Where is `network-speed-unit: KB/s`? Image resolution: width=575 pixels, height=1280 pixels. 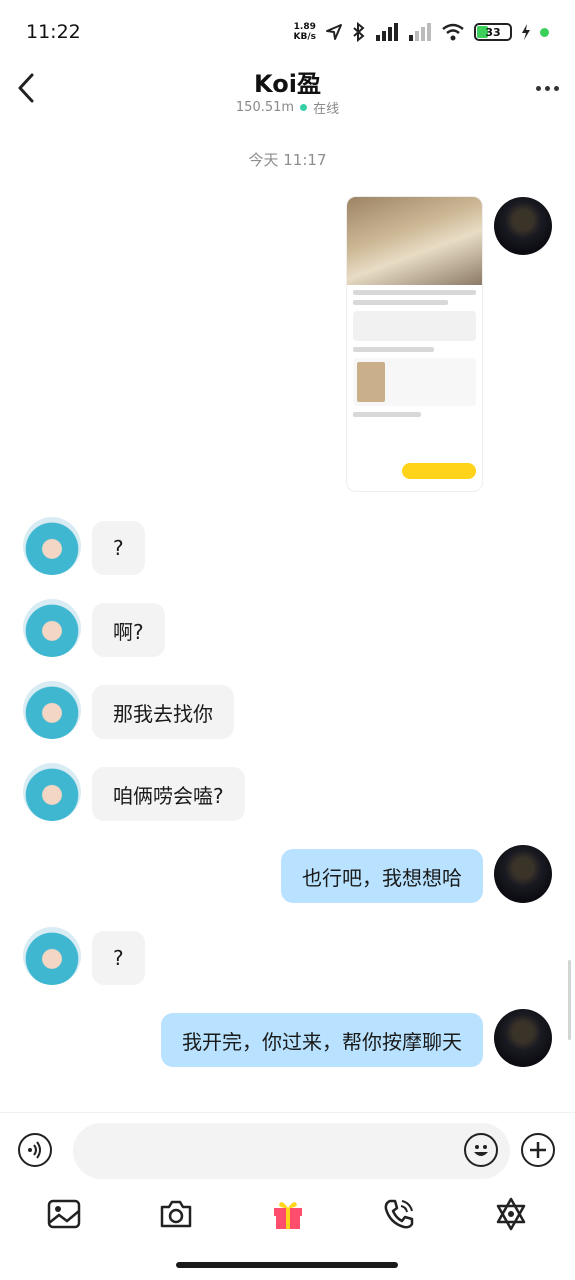 network-speed-unit: KB/s is located at coordinates (304, 37).